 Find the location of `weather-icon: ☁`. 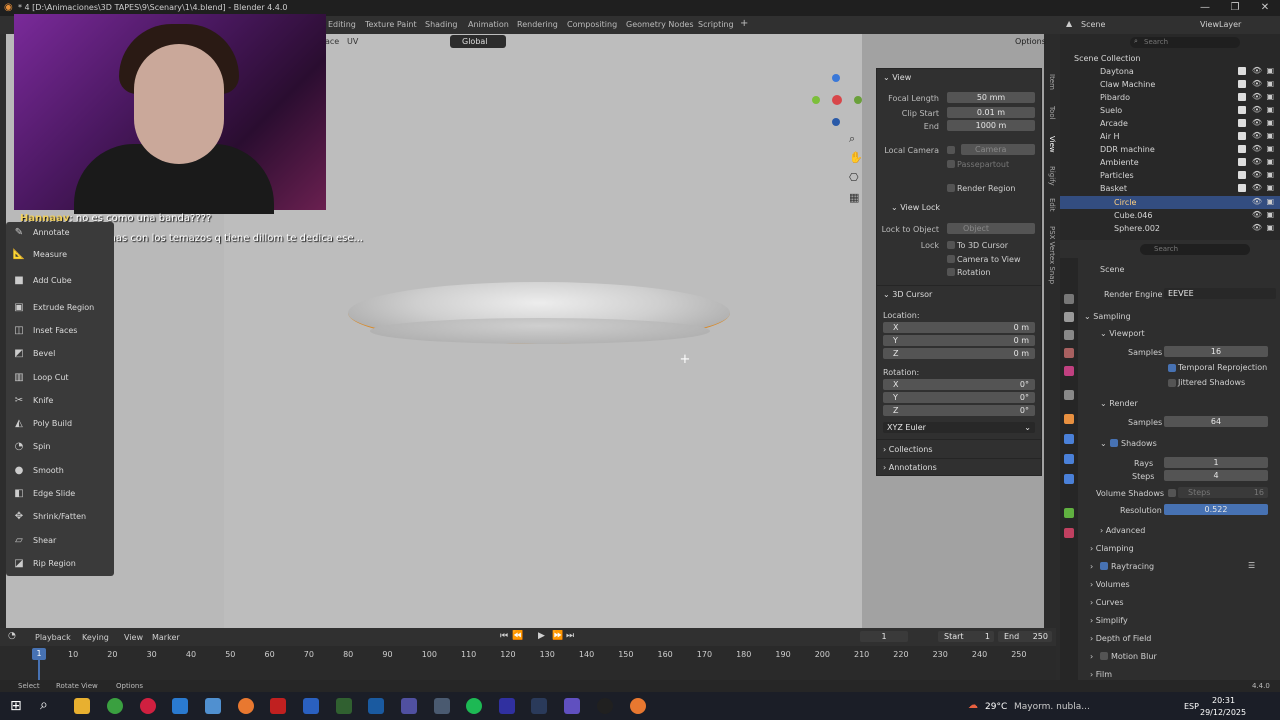

weather-icon: ☁ is located at coordinates (973, 705).